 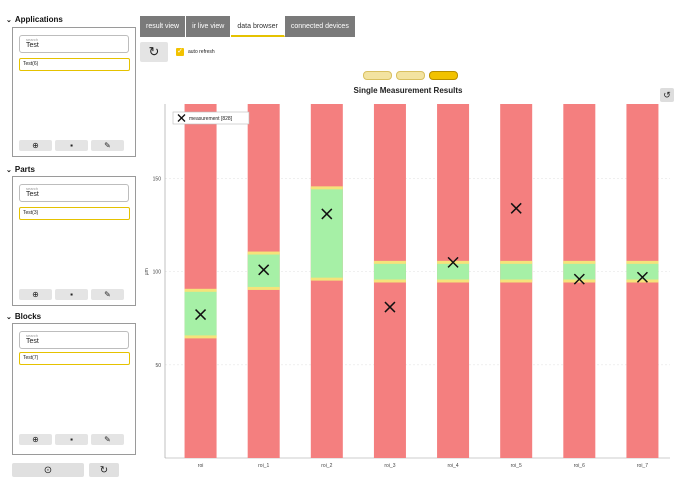 I want to click on checkbox-checked-icon: ✓, so click(x=180, y=52).